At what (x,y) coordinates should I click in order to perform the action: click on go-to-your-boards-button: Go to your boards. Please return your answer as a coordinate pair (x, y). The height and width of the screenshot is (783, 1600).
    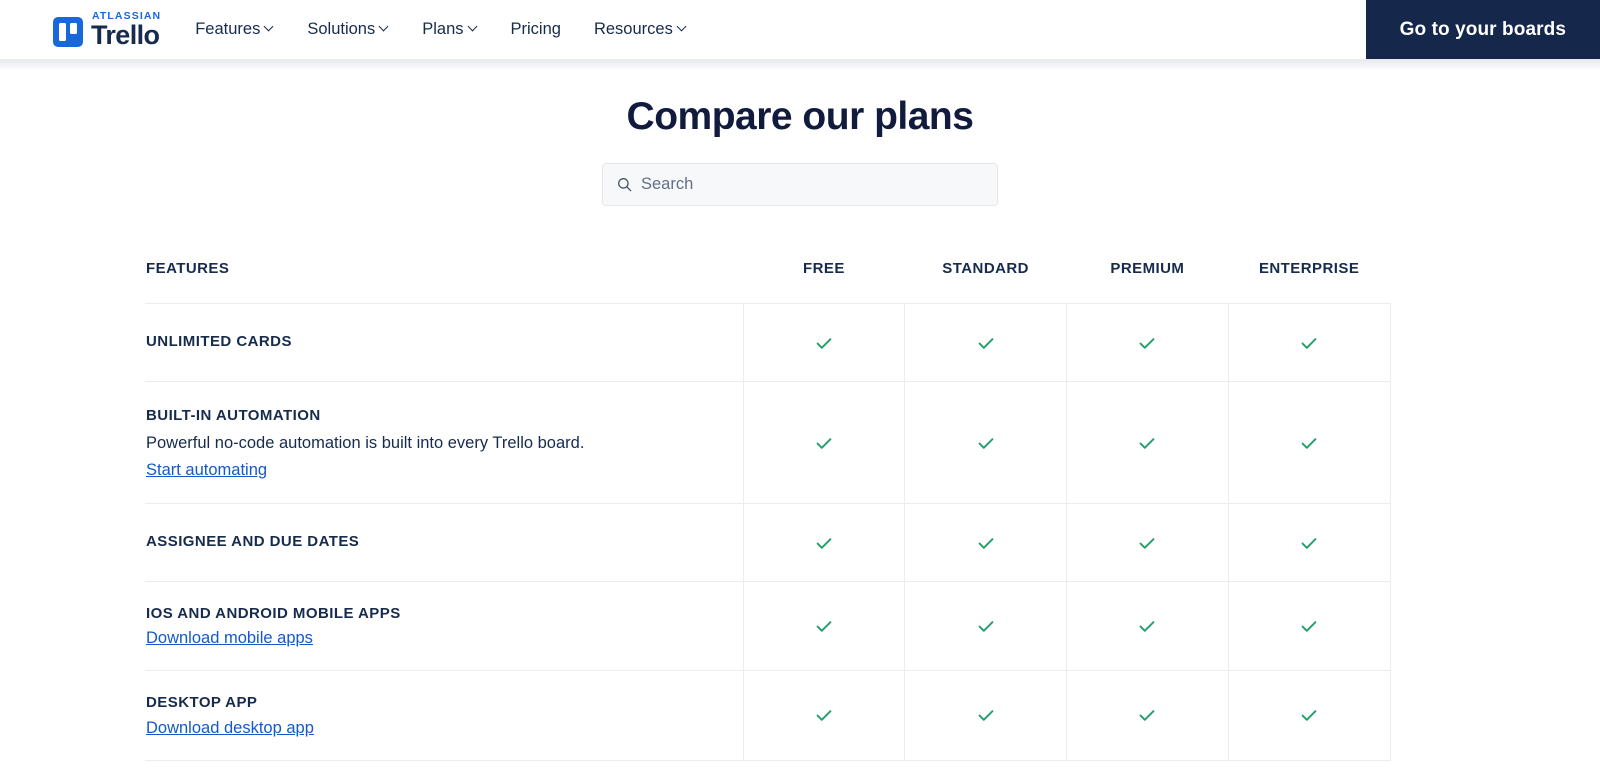
    Looking at the image, I should click on (1482, 29).